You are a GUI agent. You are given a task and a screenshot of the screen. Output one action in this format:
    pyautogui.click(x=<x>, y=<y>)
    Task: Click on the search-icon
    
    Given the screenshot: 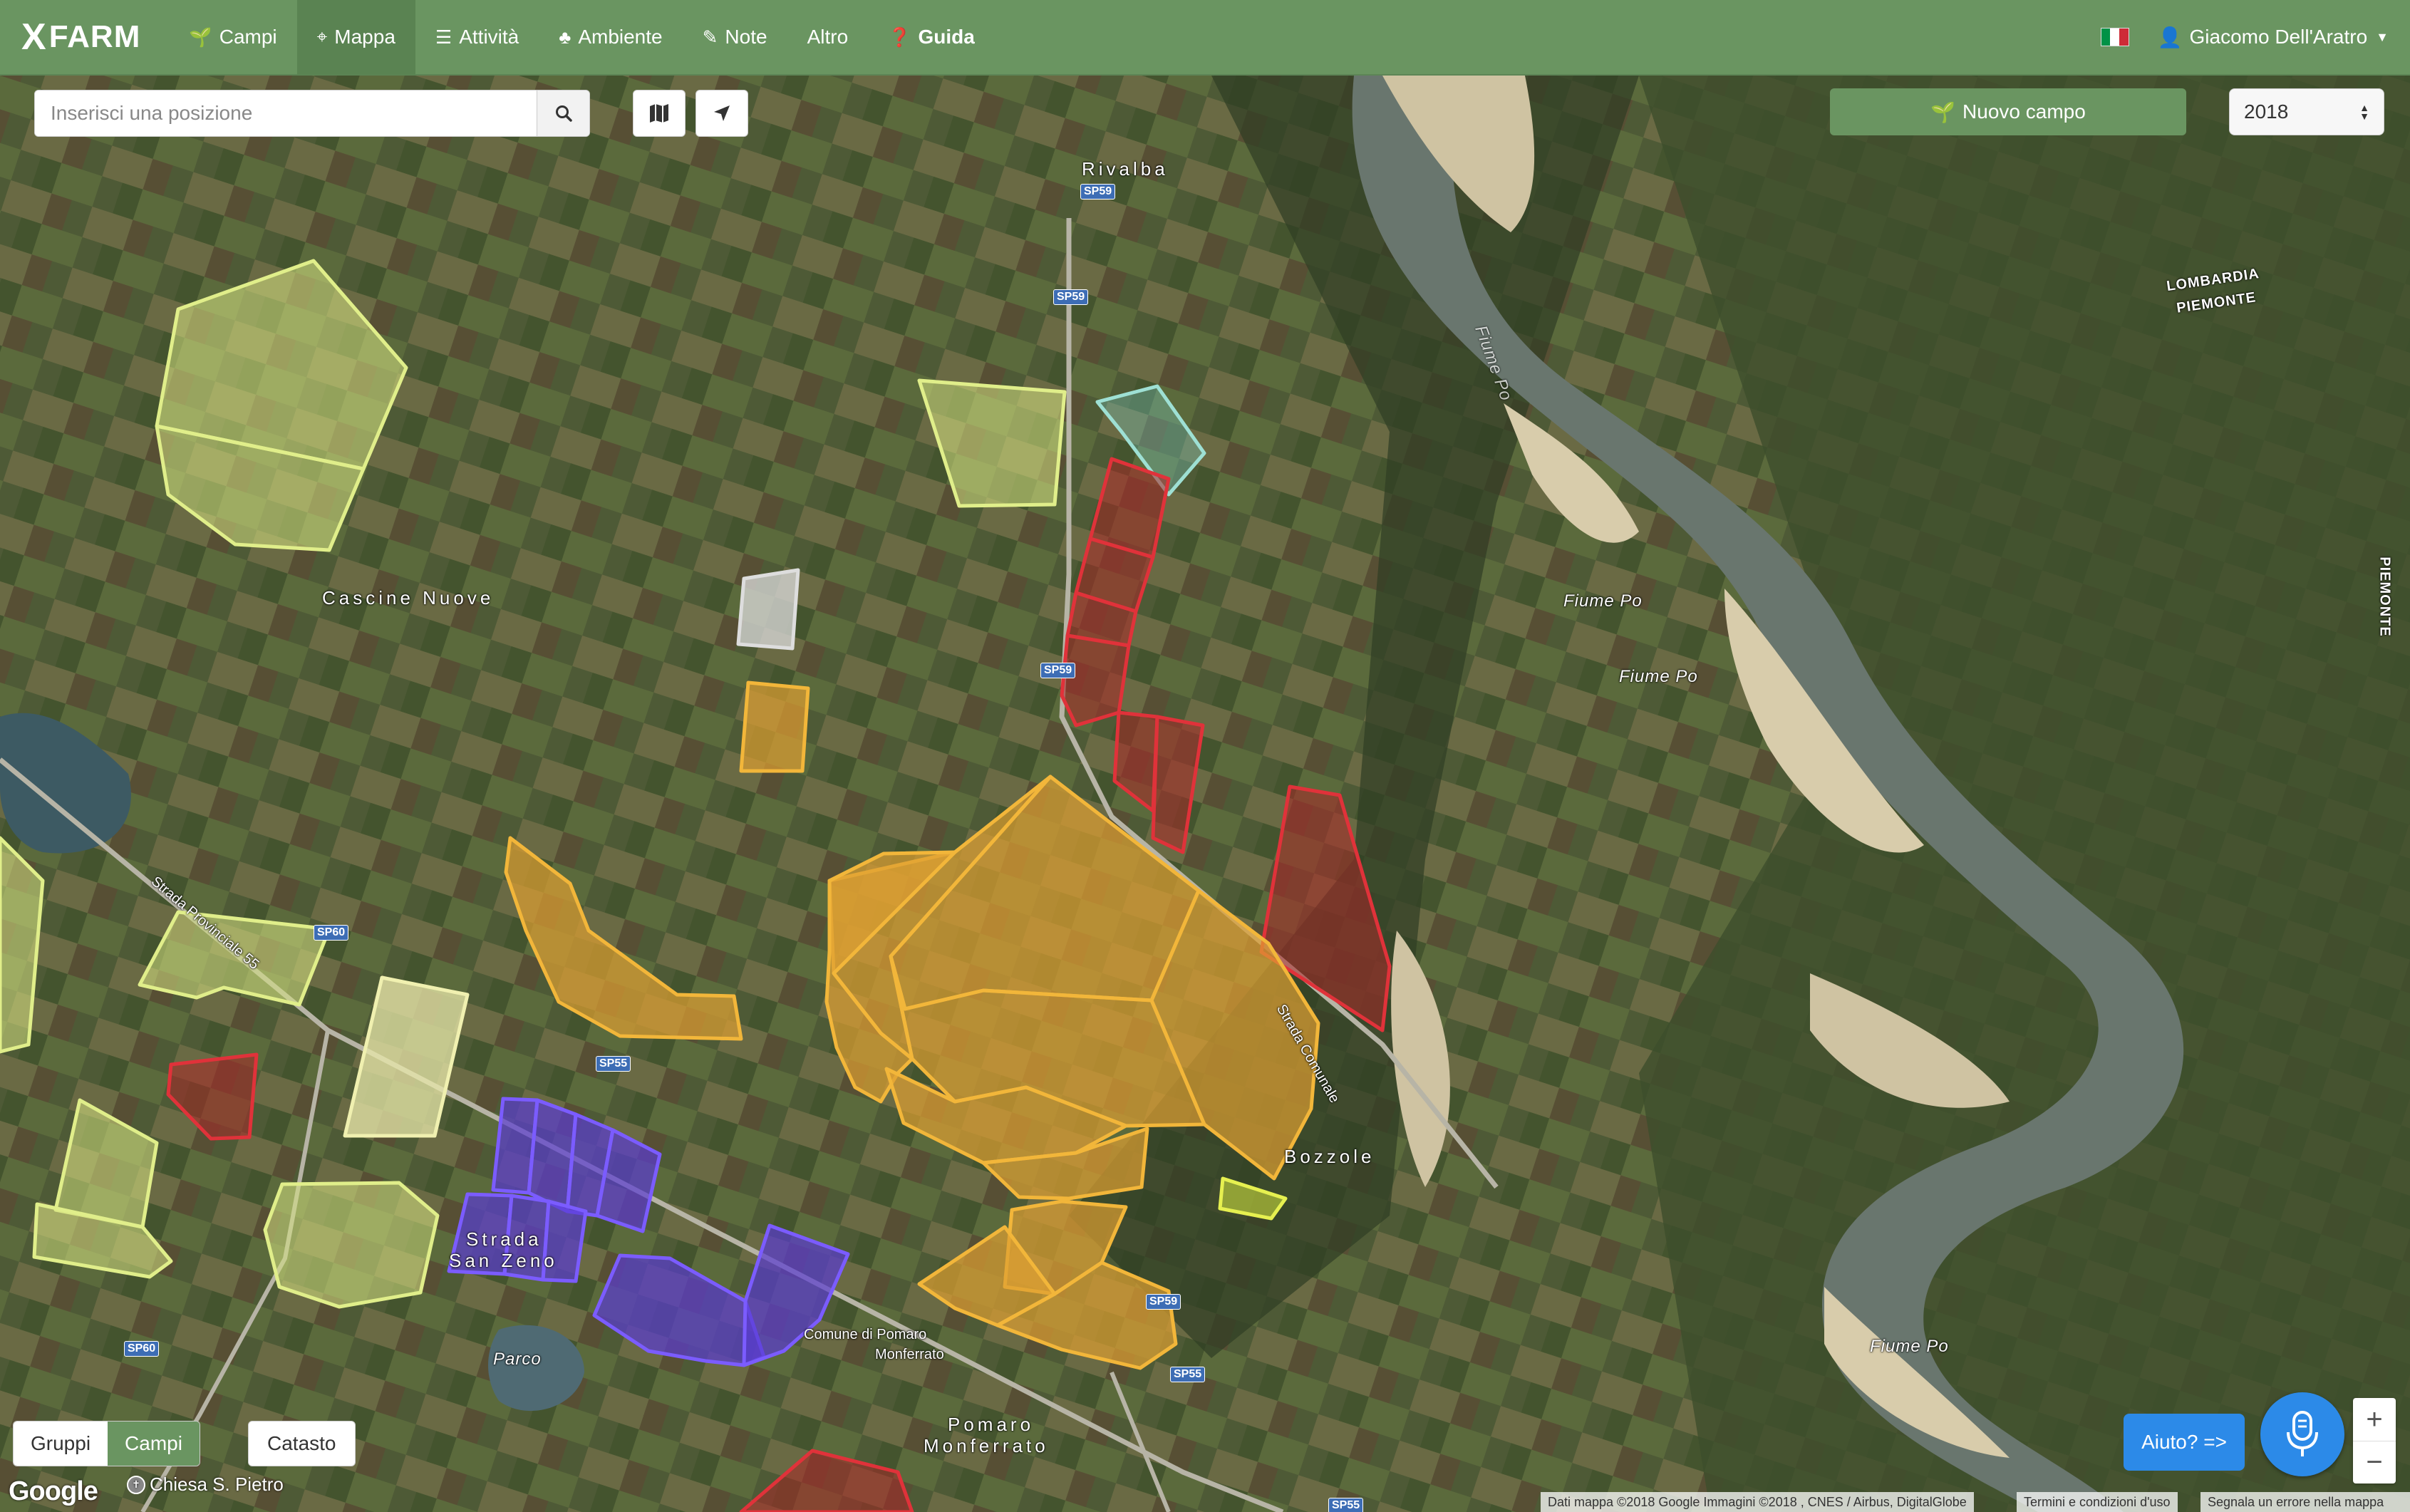 What is the action you would take?
    pyautogui.click(x=563, y=114)
    